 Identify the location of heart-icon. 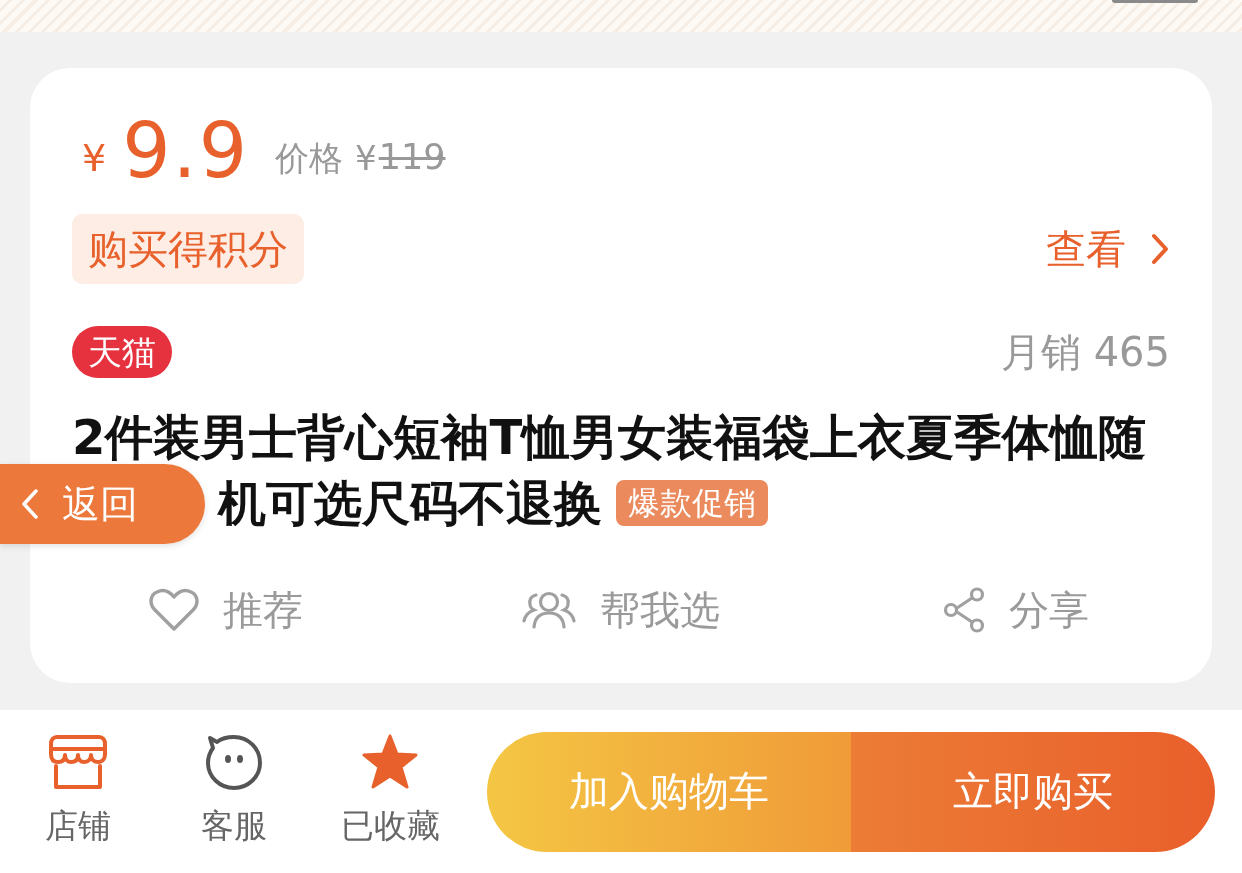
(173, 610).